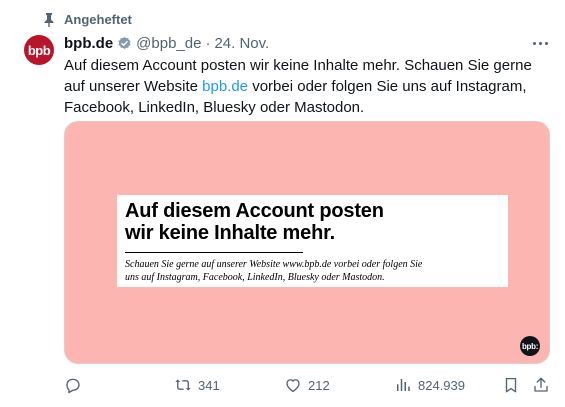 This screenshot has width=565, height=407. Describe the element at coordinates (307, 385) in the screenshot. I see `like-button: 212` at that location.